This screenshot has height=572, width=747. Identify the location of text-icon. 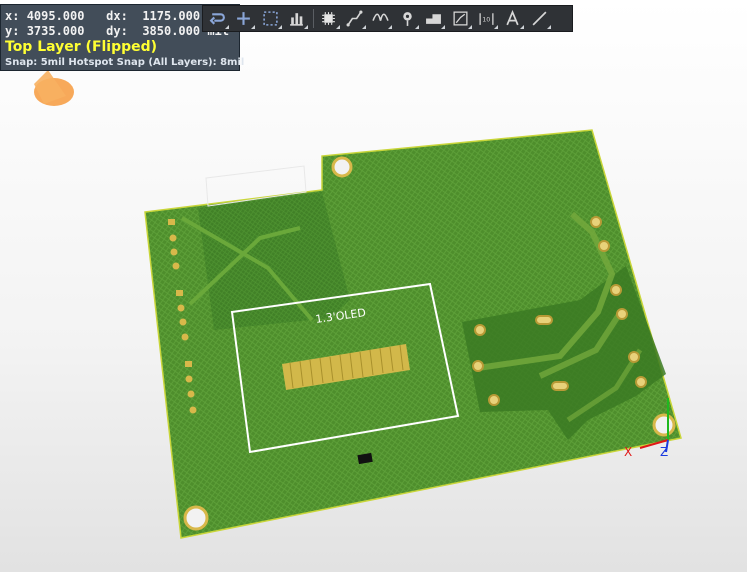
(512, 18).